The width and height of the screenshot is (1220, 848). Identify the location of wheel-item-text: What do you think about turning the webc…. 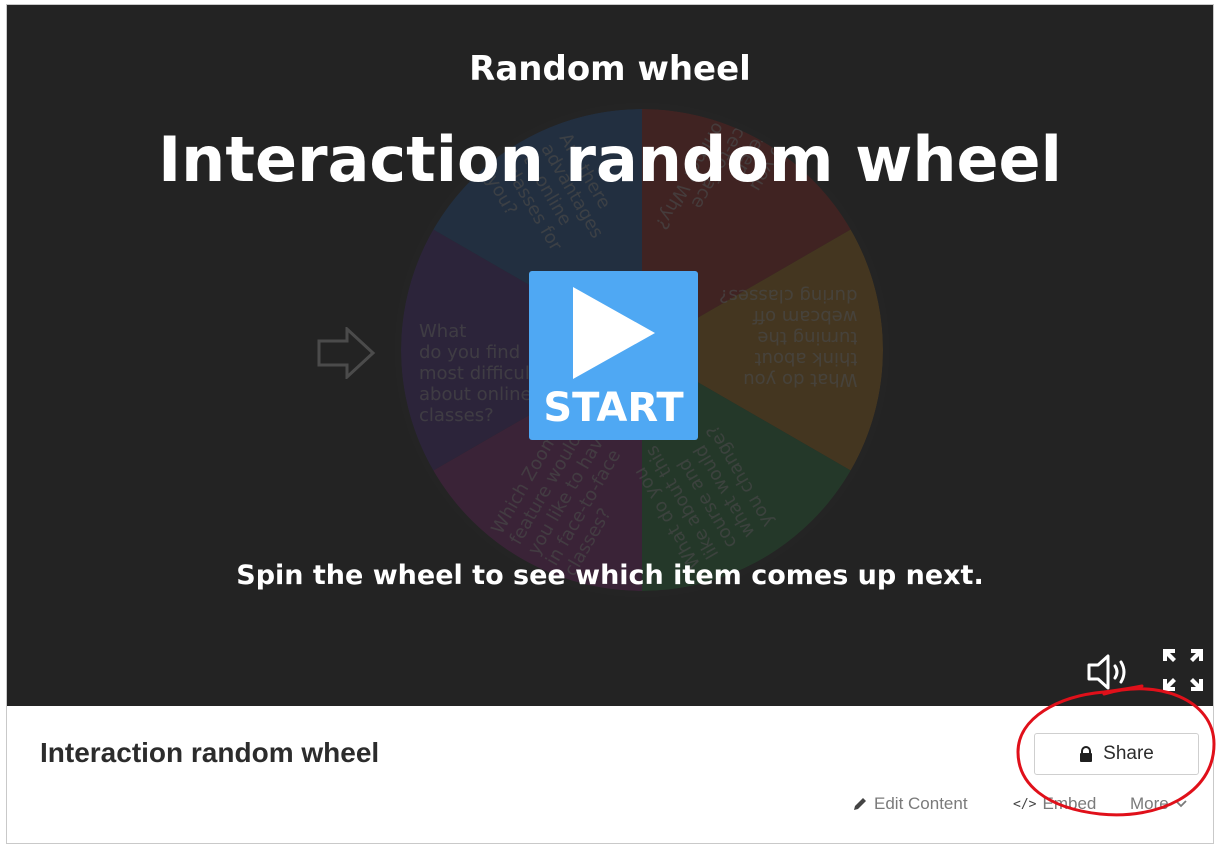
(788, 337).